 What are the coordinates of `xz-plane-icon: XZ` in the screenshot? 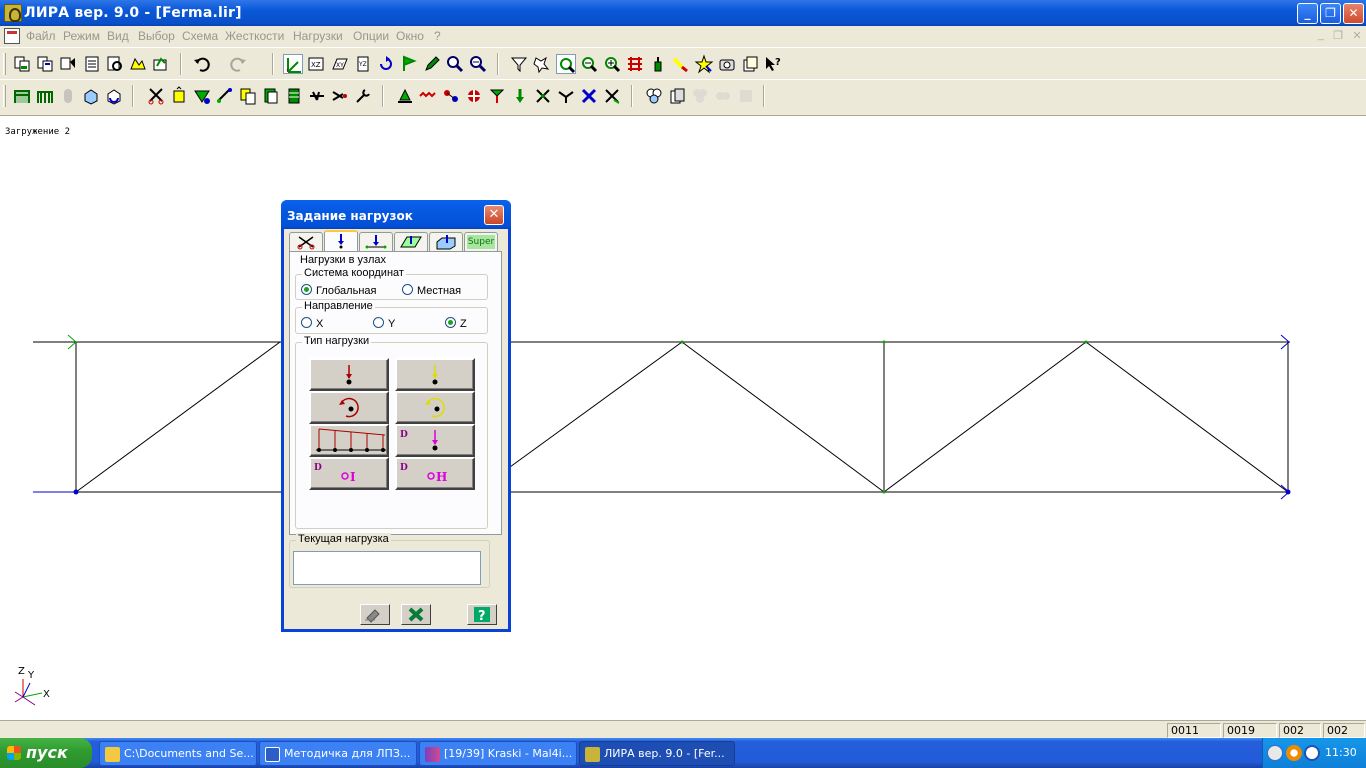 It's located at (316, 64).